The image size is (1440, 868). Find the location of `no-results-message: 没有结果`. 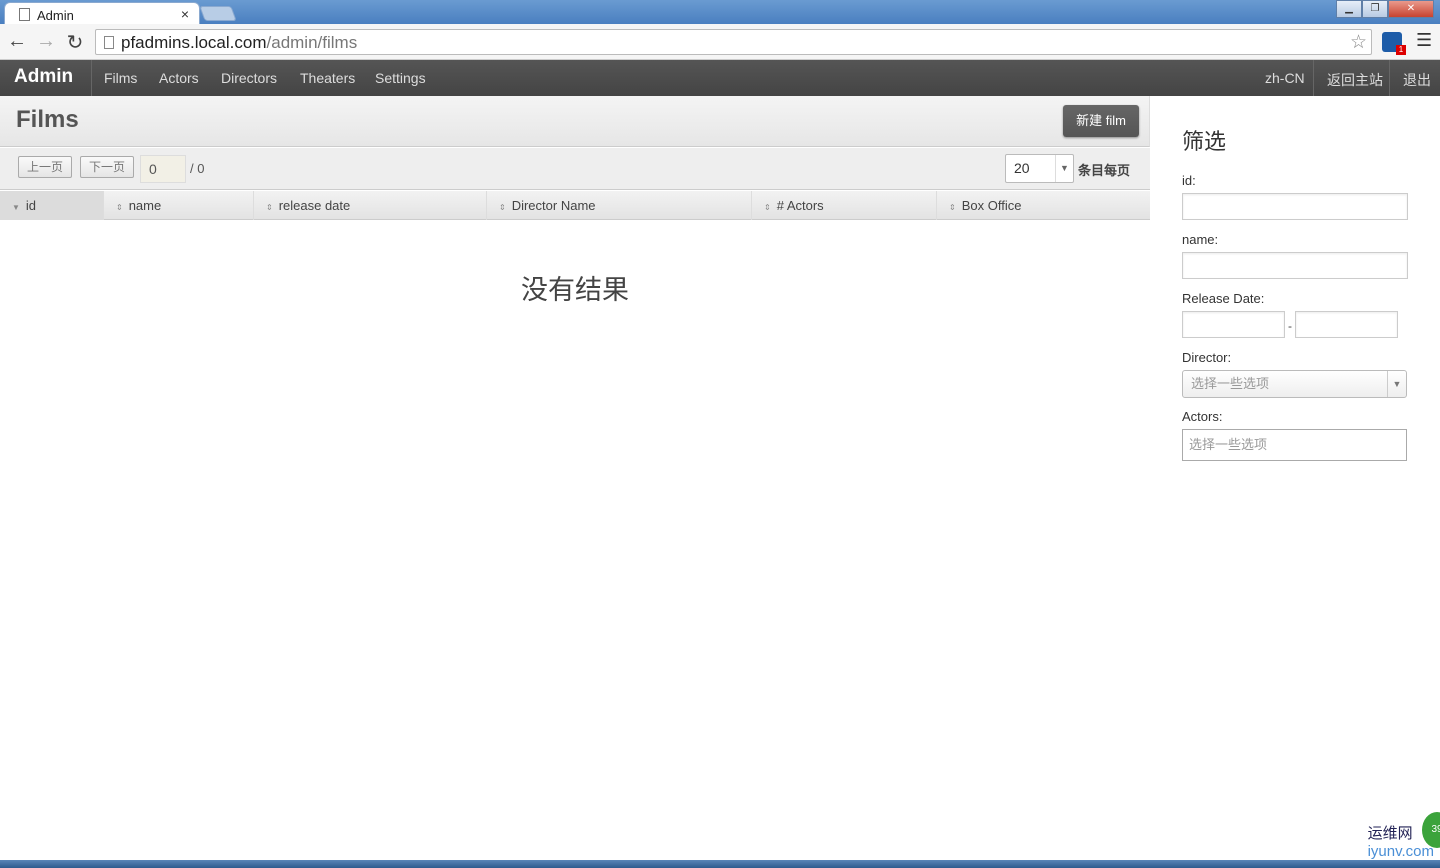

no-results-message: 没有结果 is located at coordinates (575, 290).